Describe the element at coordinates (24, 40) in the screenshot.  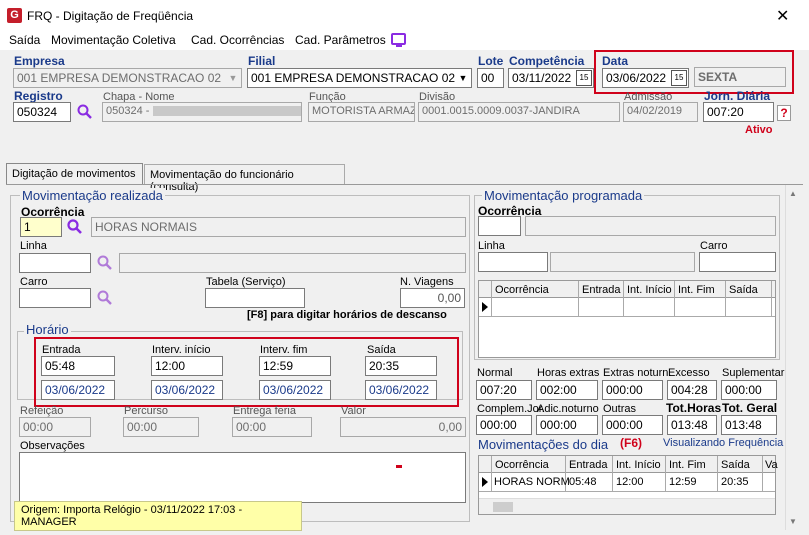
I see `menu-saida: Saída` at that location.